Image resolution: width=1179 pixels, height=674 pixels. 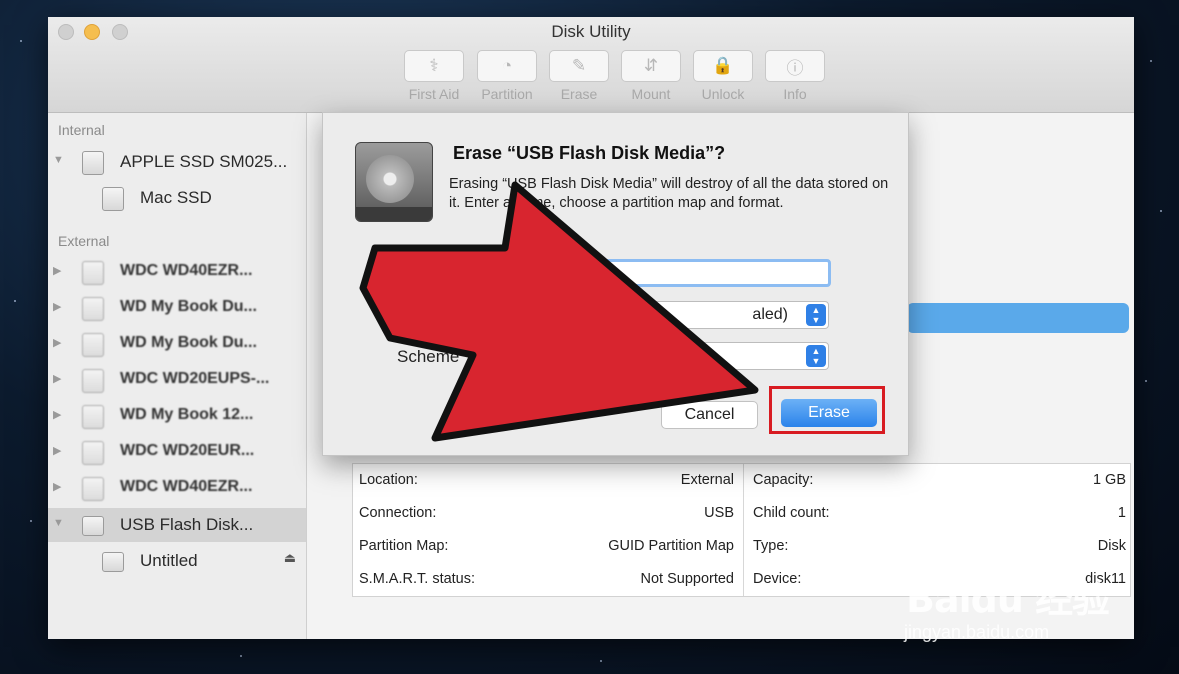 I want to click on eject-icon: ⏏, so click(x=290, y=558).